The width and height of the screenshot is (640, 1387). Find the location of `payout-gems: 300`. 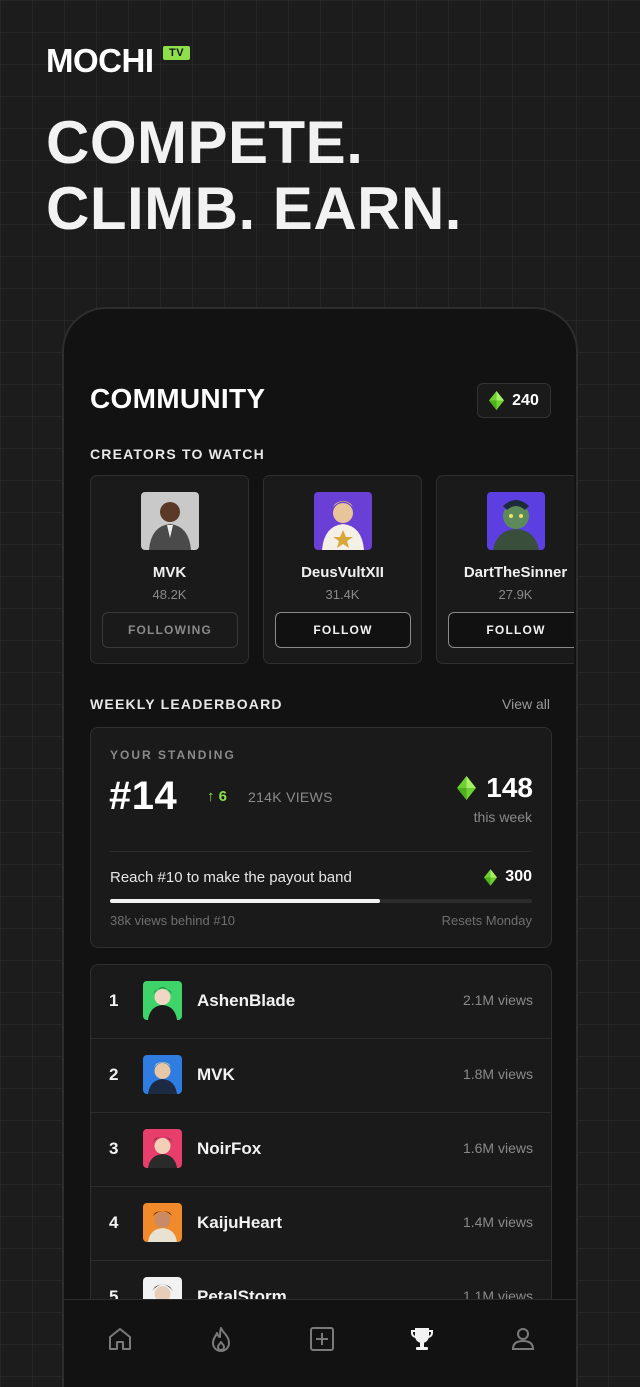

payout-gems: 300 is located at coordinates (508, 877).